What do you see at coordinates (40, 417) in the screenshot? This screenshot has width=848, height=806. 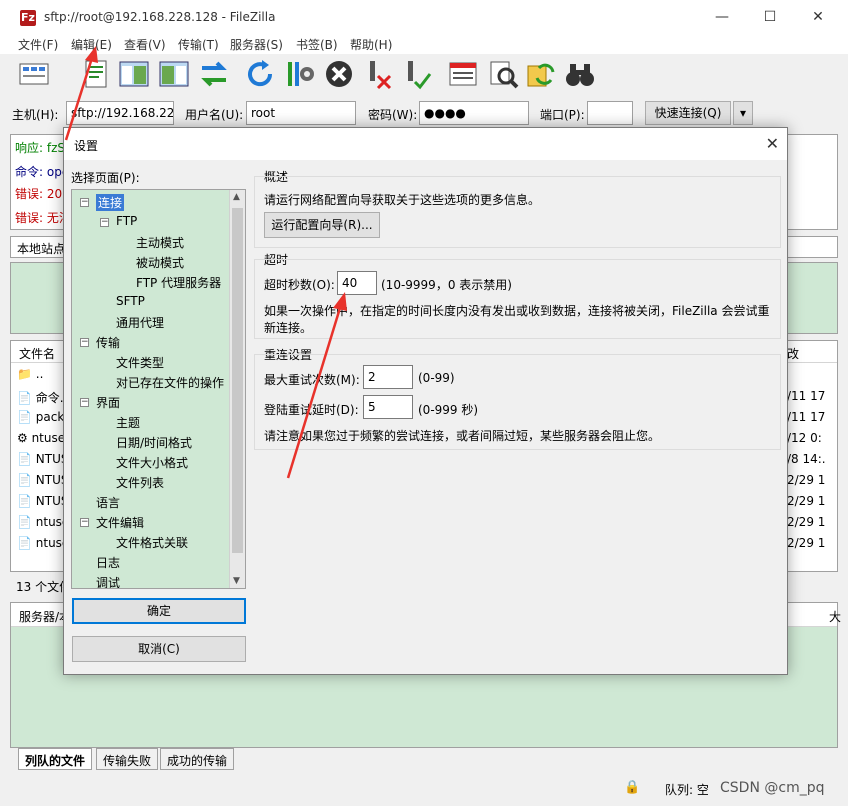 I see `table-row: 📄 pack` at bounding box center [40, 417].